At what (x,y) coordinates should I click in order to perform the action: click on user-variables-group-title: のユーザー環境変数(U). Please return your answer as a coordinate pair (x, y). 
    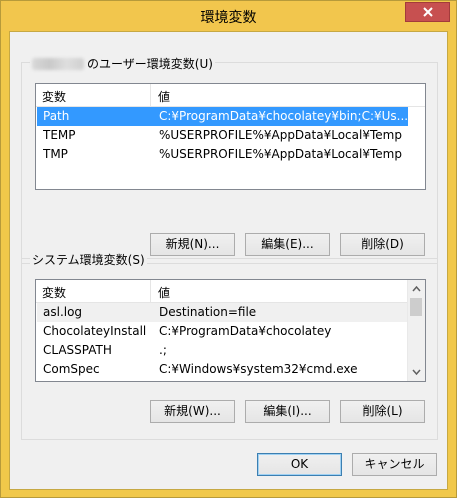
    Looking at the image, I should click on (122, 63).